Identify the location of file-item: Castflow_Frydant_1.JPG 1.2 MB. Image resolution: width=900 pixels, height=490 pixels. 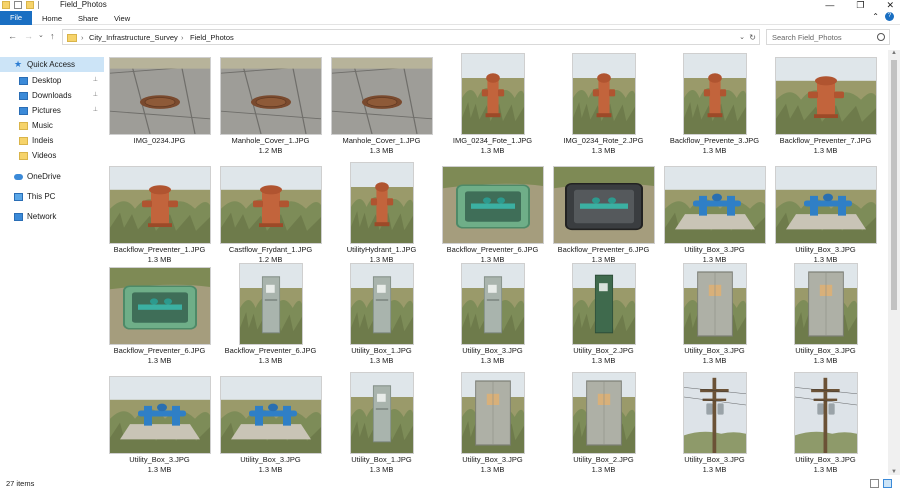
(270, 214).